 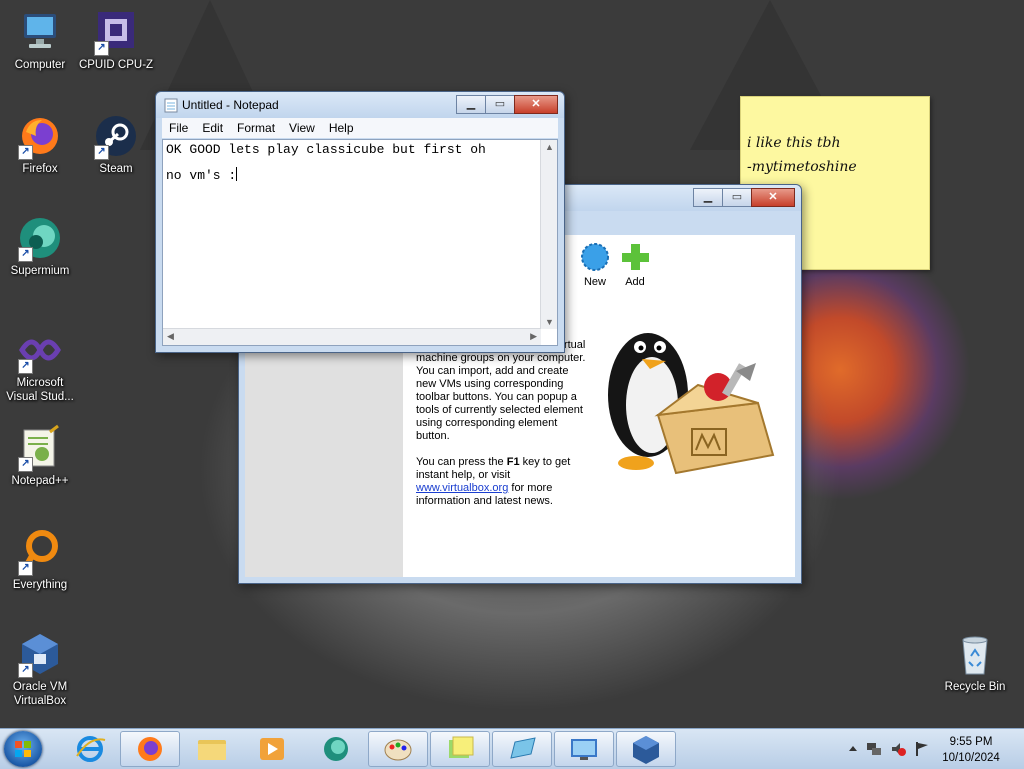 I want to click on taskbar-virtualbox, so click(x=646, y=749).